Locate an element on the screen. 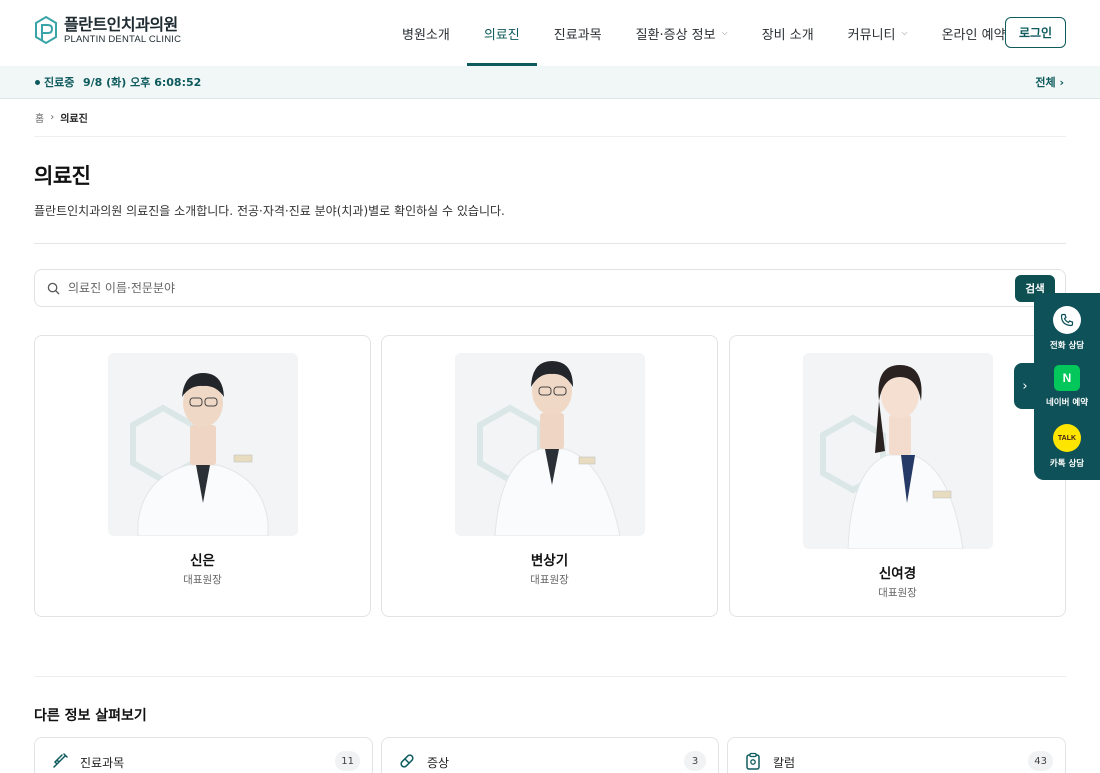 This screenshot has width=1100, height=773. nav-label: 장비 소개 is located at coordinates (787, 35).